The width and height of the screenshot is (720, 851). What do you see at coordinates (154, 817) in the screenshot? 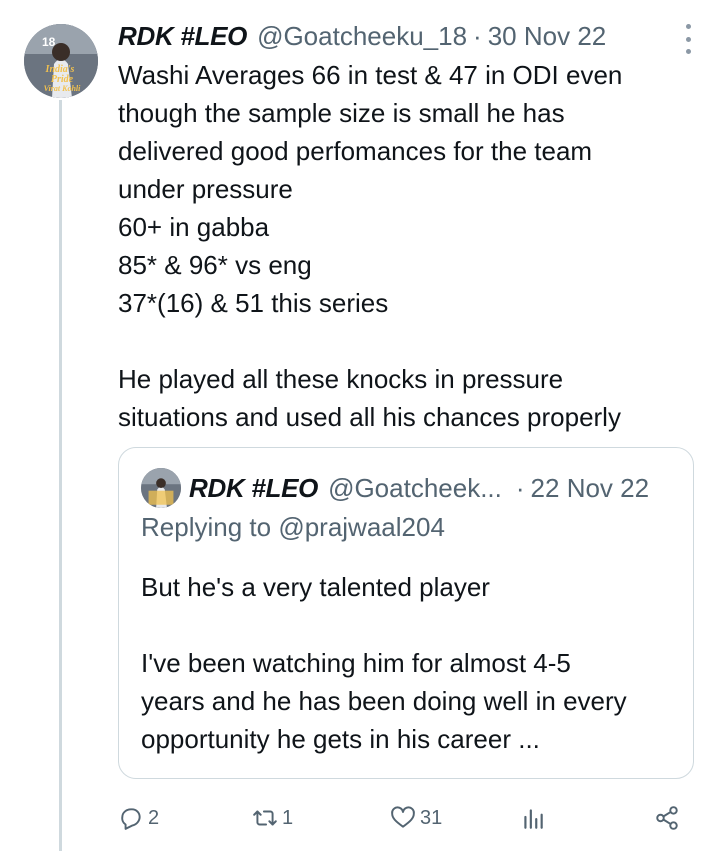
I see `reply-count: 2` at bounding box center [154, 817].